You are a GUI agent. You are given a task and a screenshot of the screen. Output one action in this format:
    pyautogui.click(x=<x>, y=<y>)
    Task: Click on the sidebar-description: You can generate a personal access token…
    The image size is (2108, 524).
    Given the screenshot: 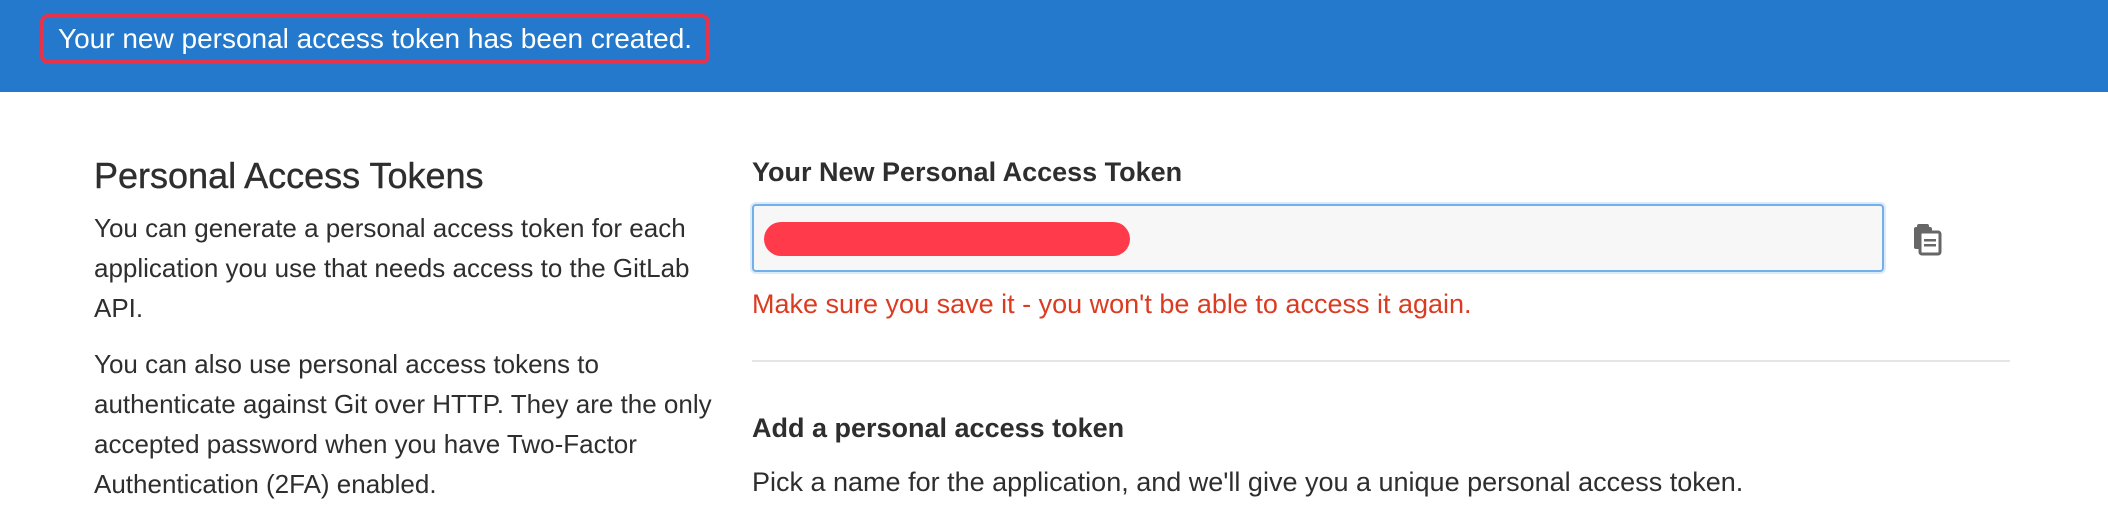 What is the action you would take?
    pyautogui.click(x=392, y=268)
    